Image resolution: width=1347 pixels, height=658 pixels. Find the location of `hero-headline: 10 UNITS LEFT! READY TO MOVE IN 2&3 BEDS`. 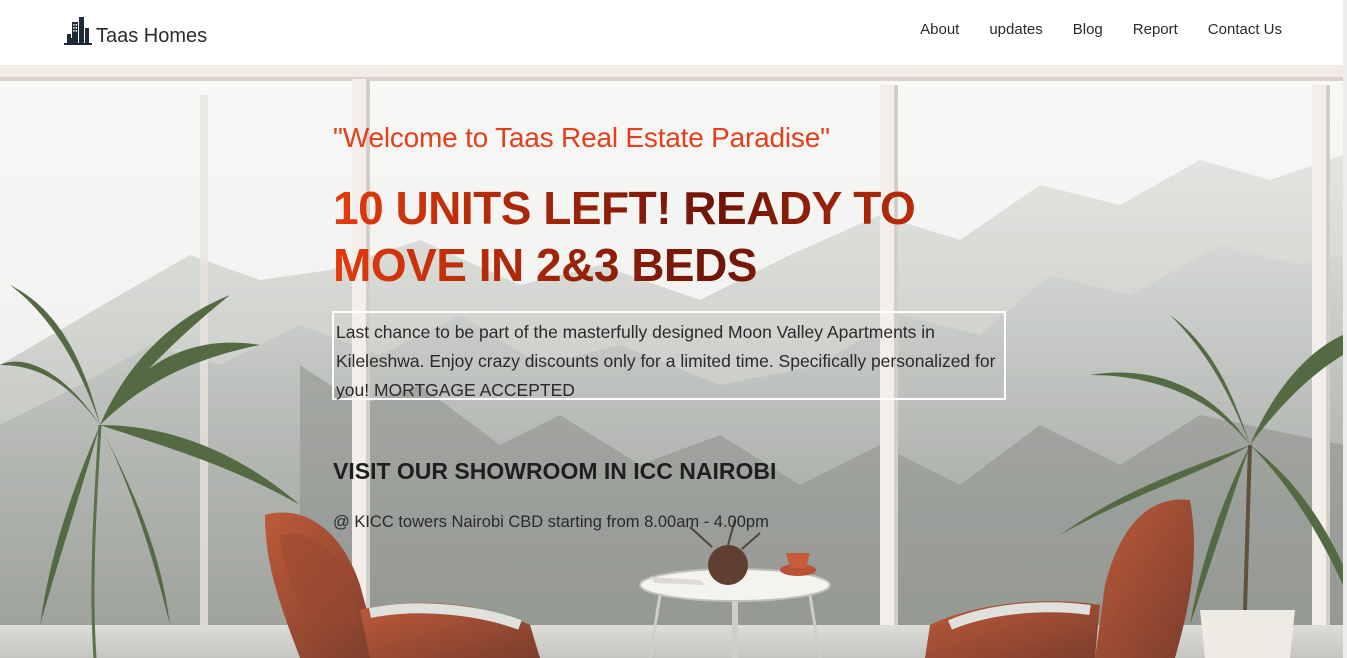

hero-headline: 10 UNITS LEFT! READY TO MOVE IN 2&3 BEDS is located at coordinates (683, 237).